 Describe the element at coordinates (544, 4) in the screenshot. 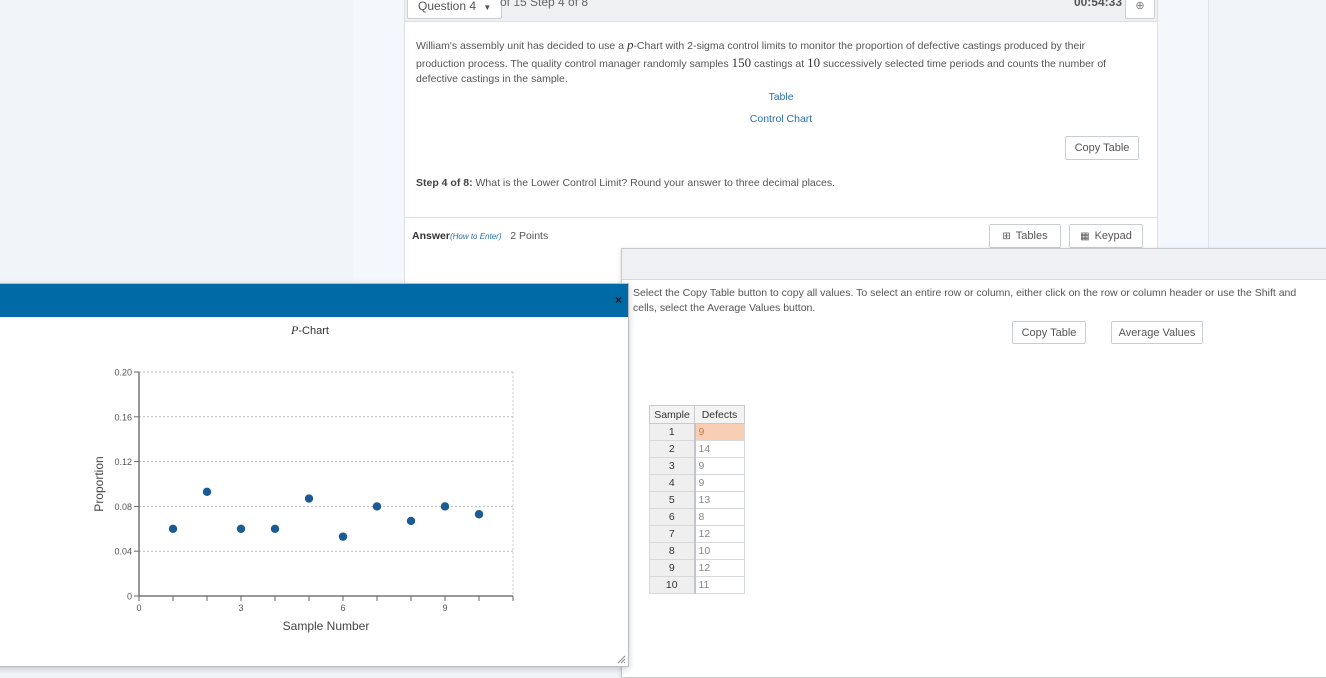

I see `step-info: of 15 Step 4 of 8` at that location.